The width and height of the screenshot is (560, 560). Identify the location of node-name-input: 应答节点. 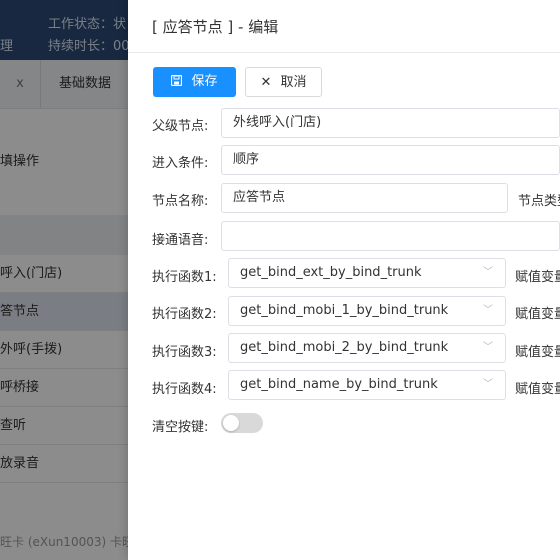
(364, 198).